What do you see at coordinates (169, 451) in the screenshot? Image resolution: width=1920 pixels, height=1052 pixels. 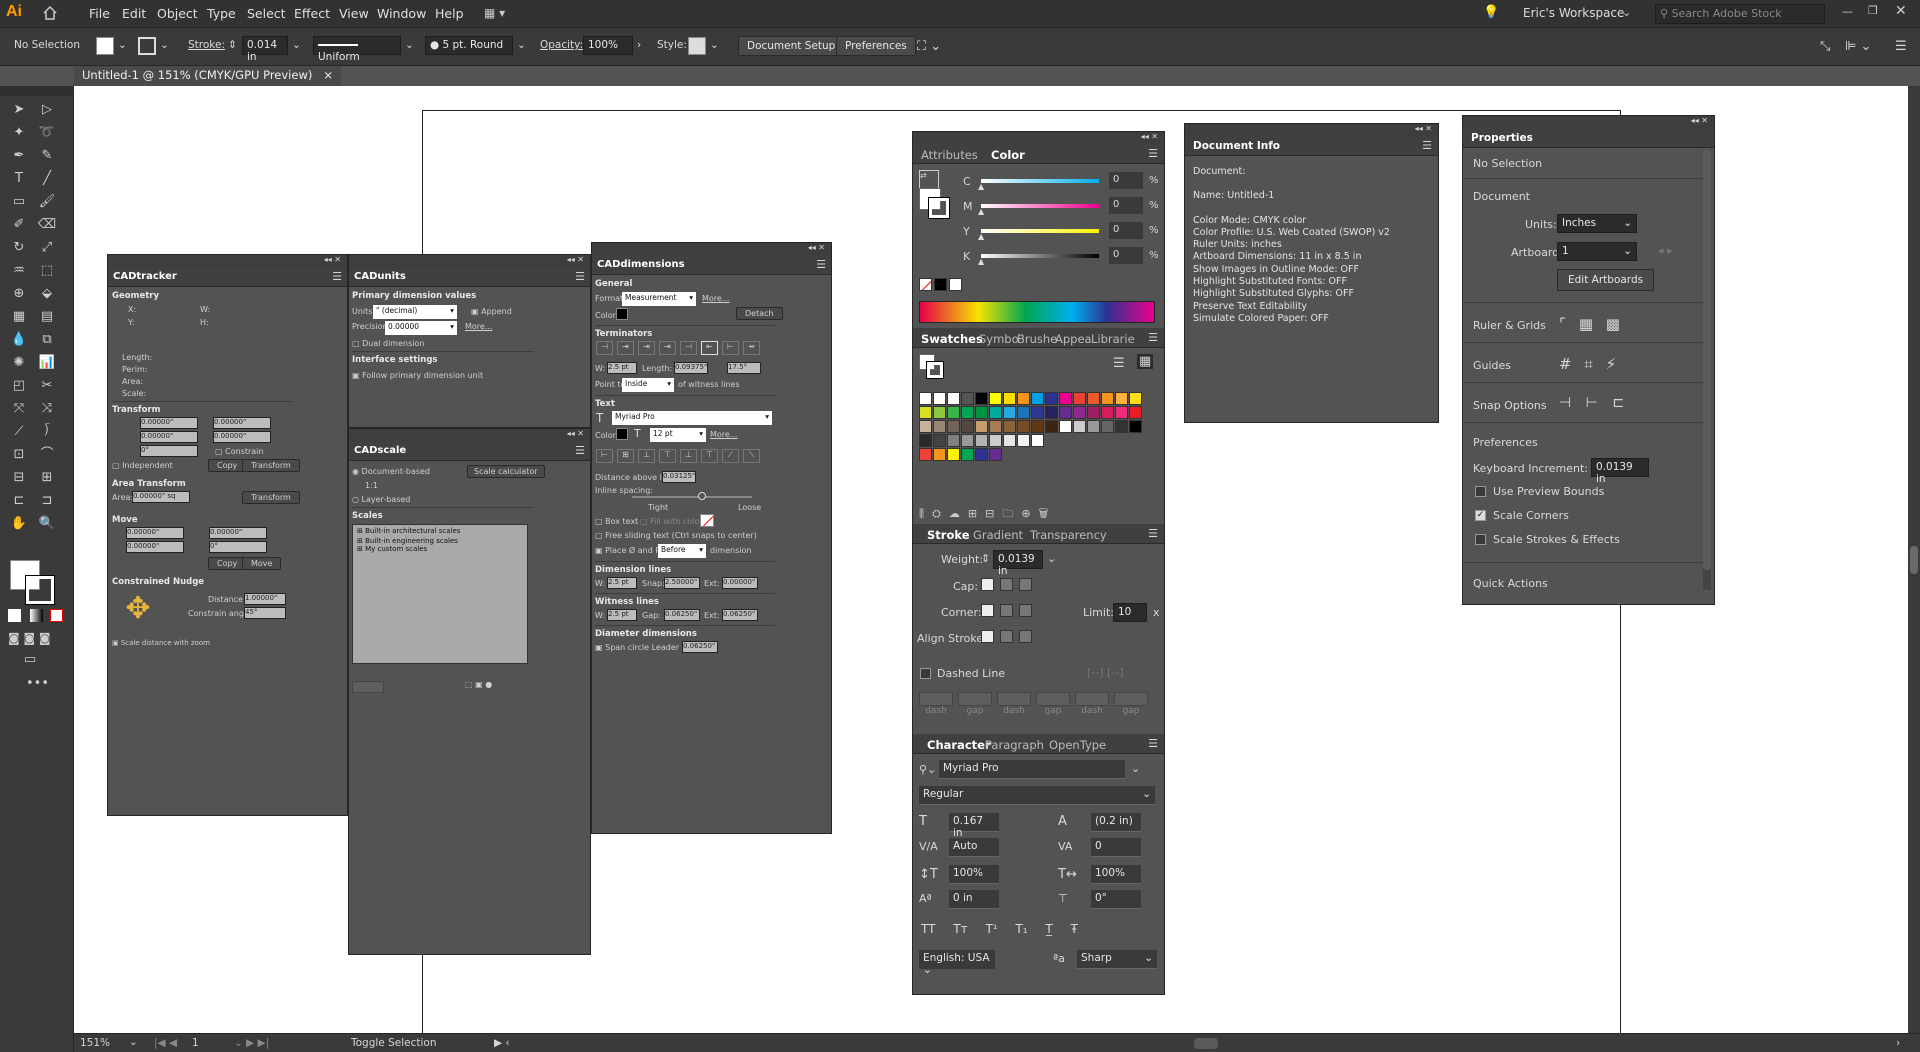 I see `transform-angle-field: 0°` at bounding box center [169, 451].